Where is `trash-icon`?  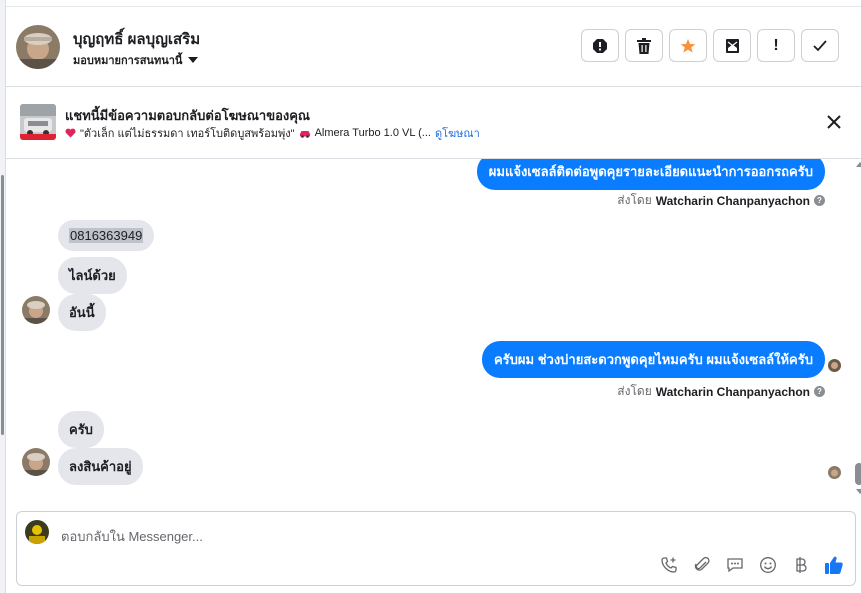
trash-icon is located at coordinates (644, 45).